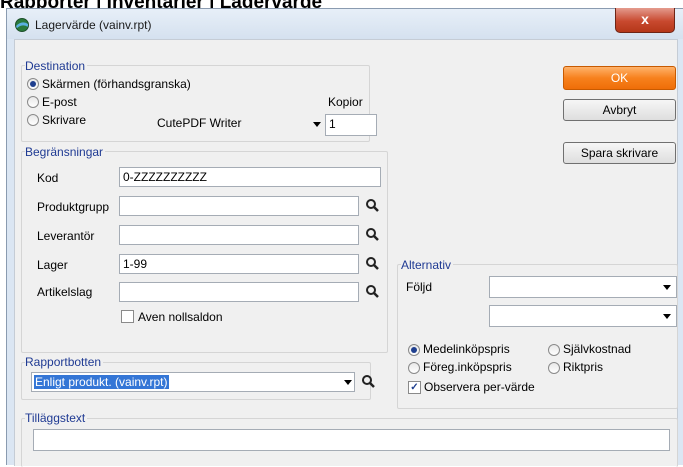  What do you see at coordinates (466, 349) in the screenshot?
I see `radio-average-purchase-price-label: Medelinköpspris` at bounding box center [466, 349].